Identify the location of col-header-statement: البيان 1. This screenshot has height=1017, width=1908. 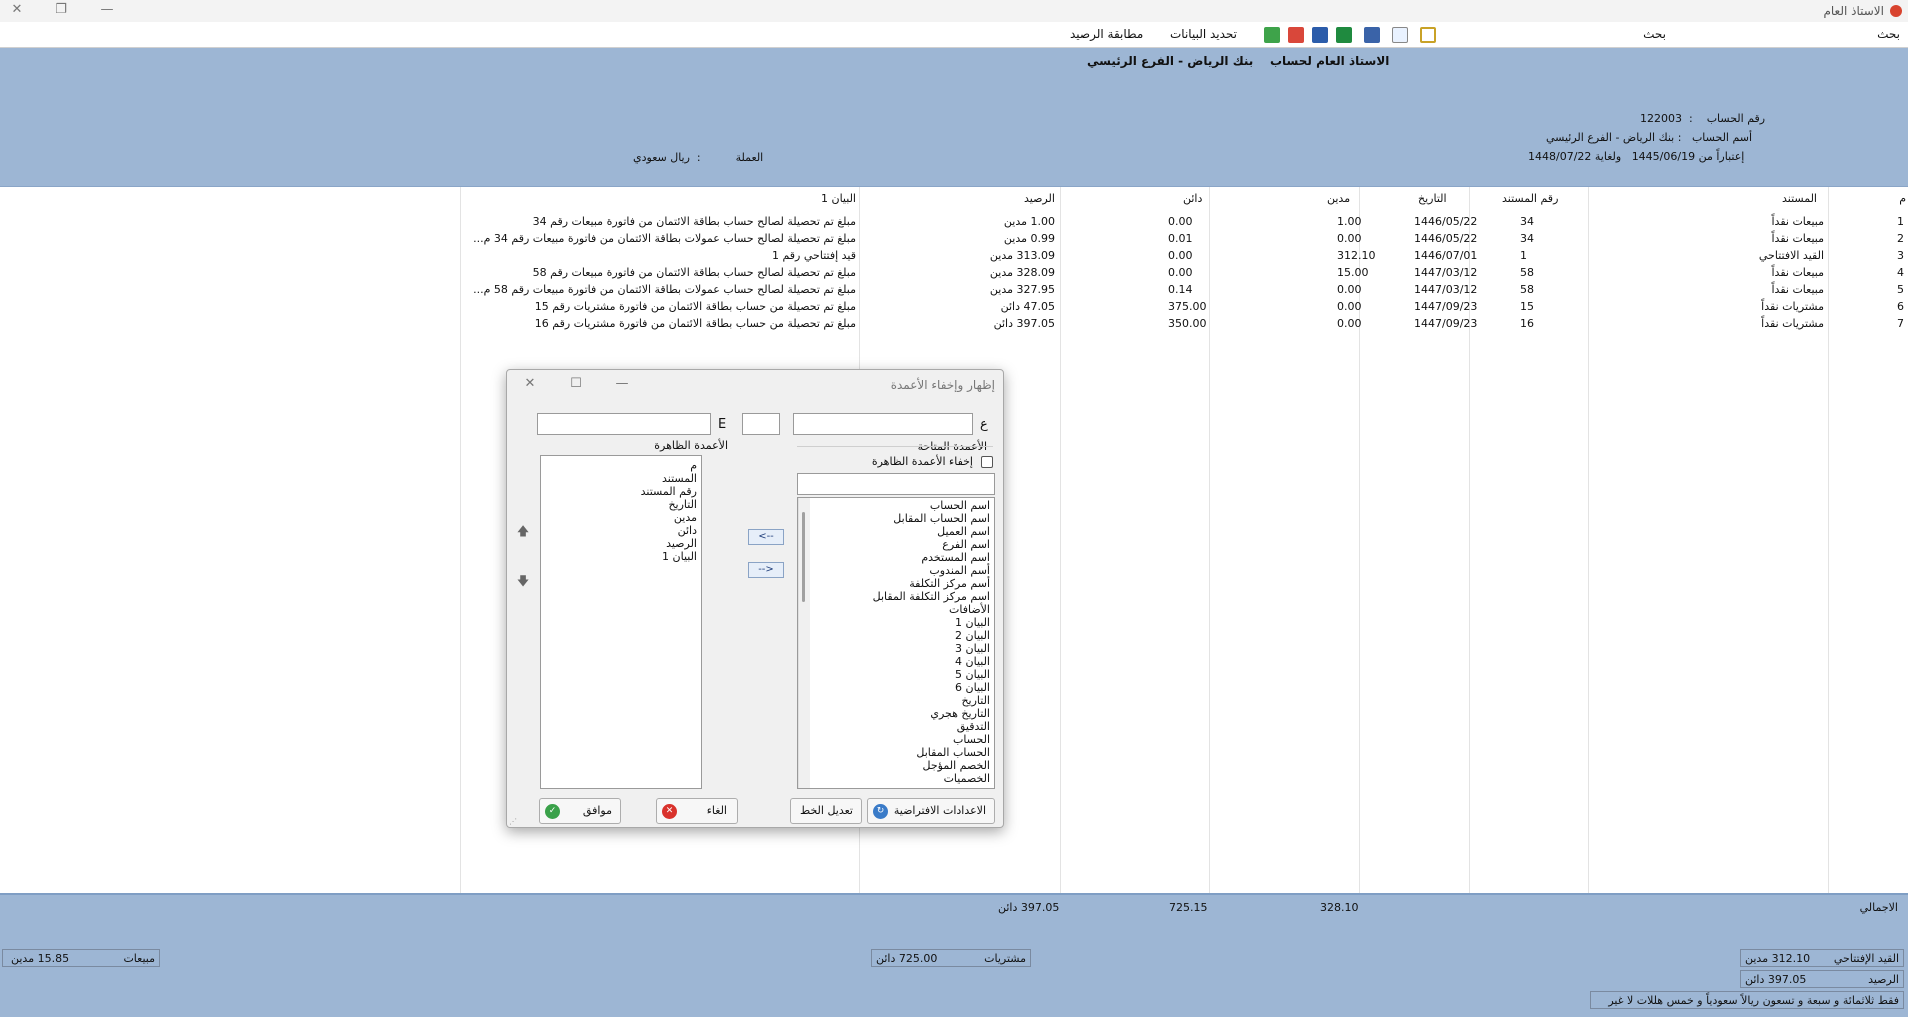
(838, 198).